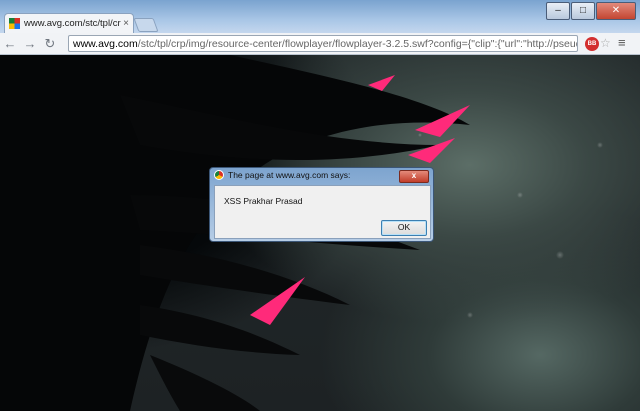 The height and width of the screenshot is (411, 640). What do you see at coordinates (322, 212) in the screenshot?
I see `dialog-body: XSS Prakhar Prasad OK` at bounding box center [322, 212].